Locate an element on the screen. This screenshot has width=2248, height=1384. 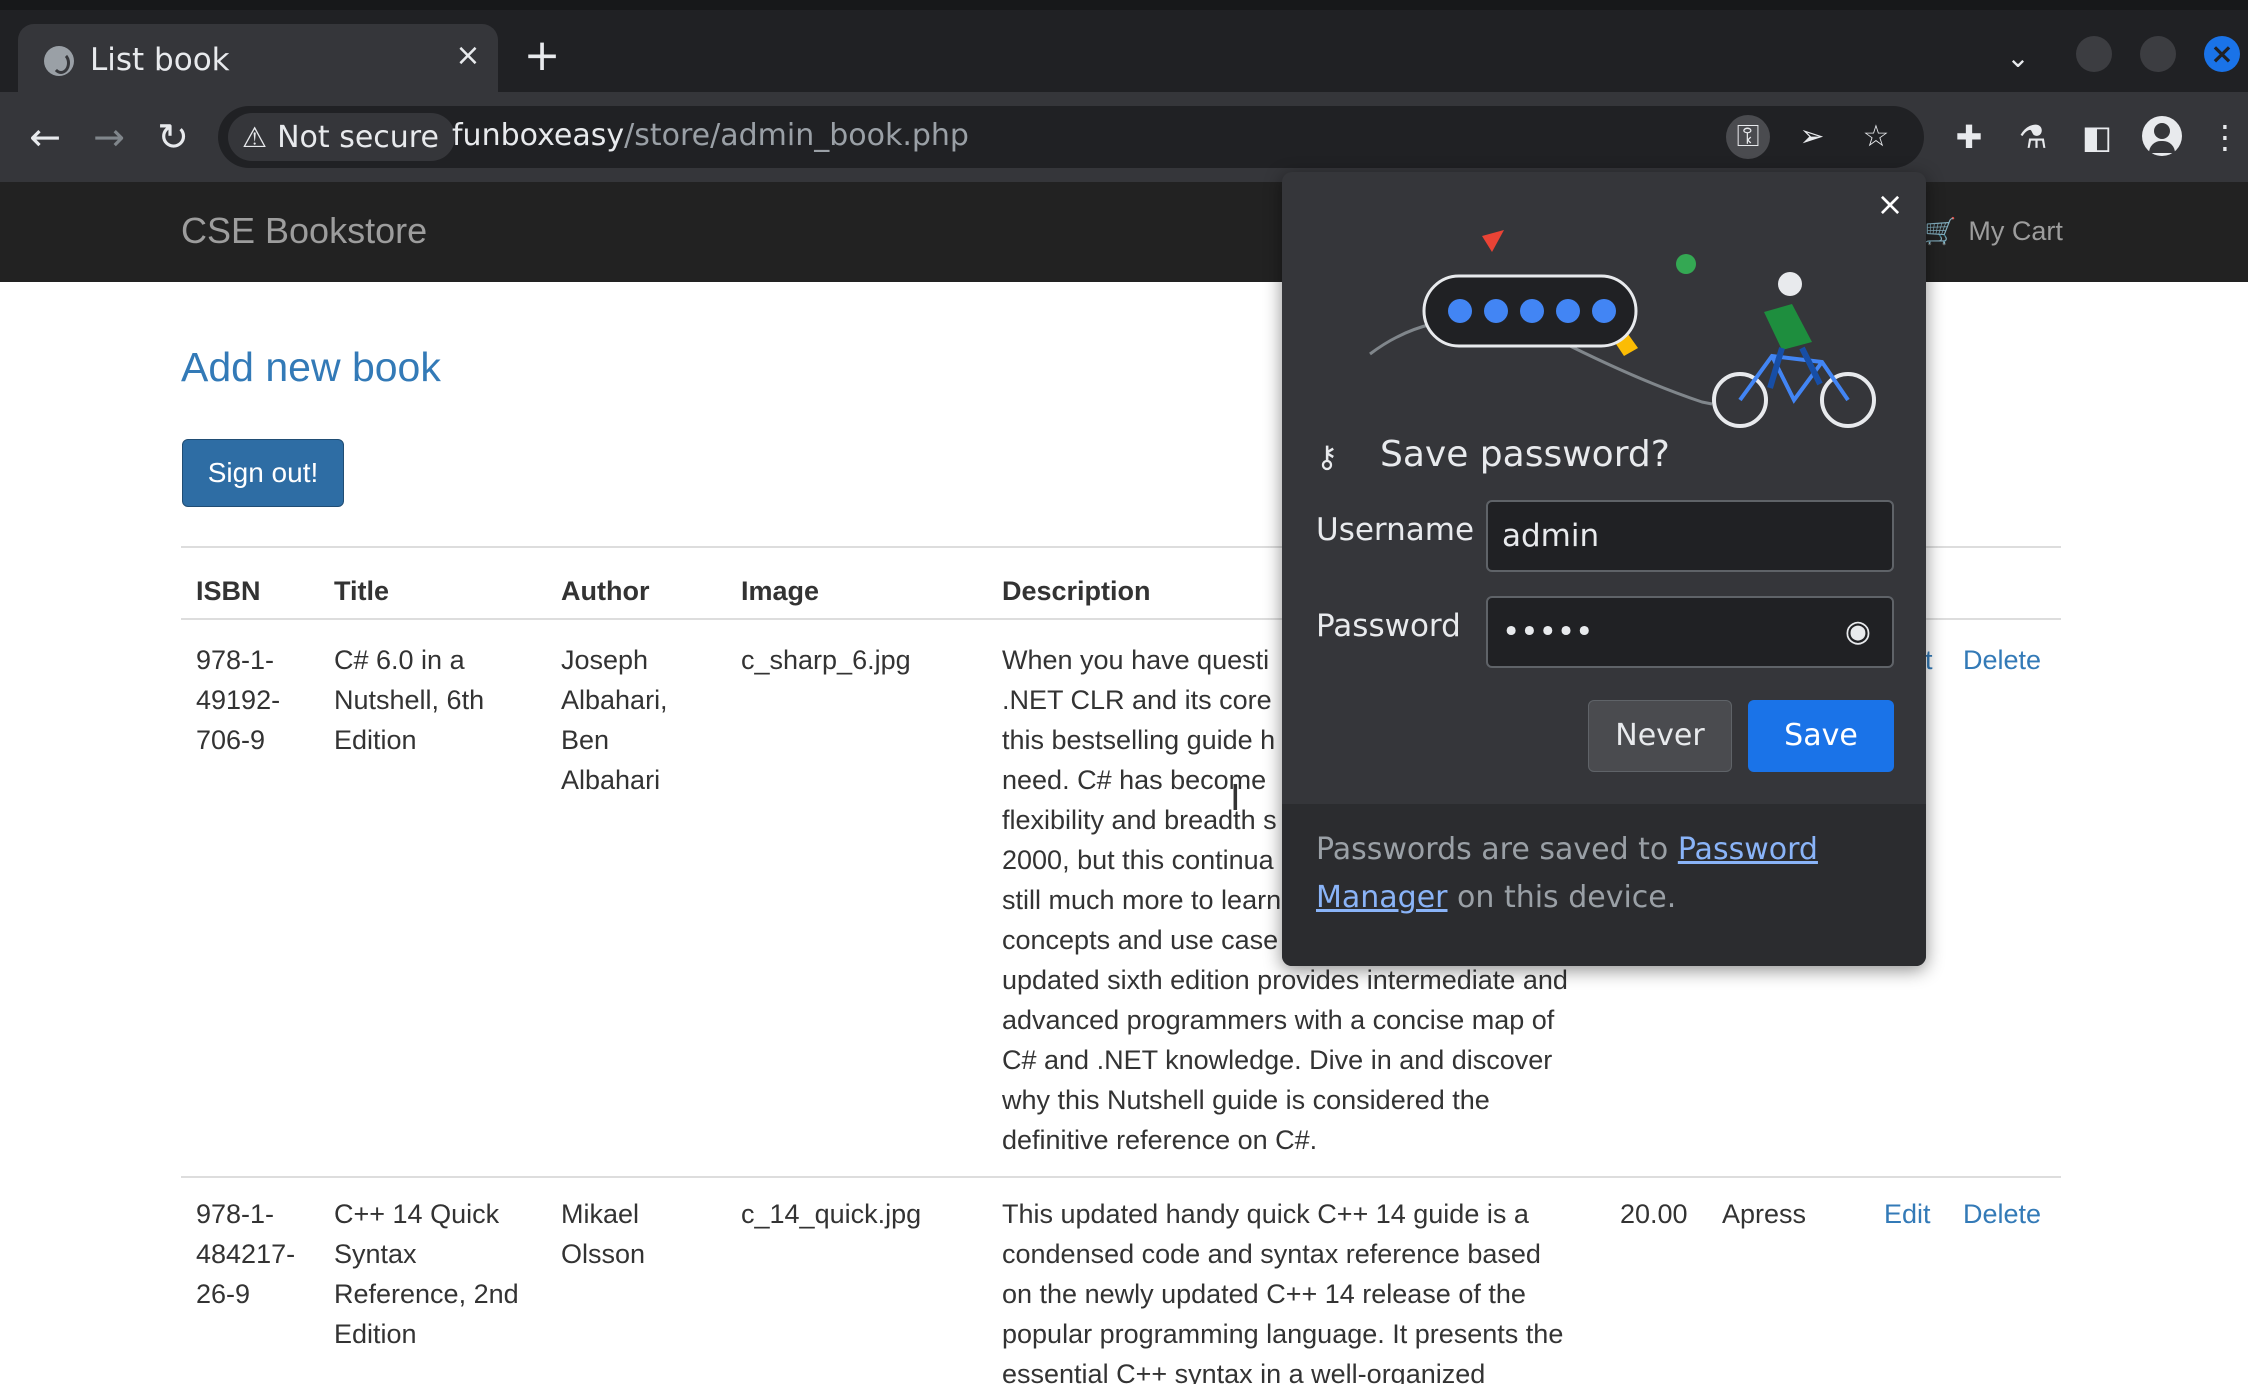
forward-button: → is located at coordinates (109, 137).